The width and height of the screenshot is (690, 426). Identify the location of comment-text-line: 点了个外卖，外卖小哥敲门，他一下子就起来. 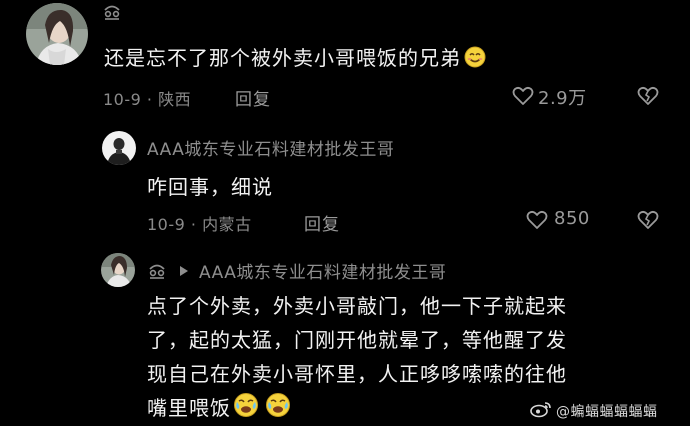
(357, 306).